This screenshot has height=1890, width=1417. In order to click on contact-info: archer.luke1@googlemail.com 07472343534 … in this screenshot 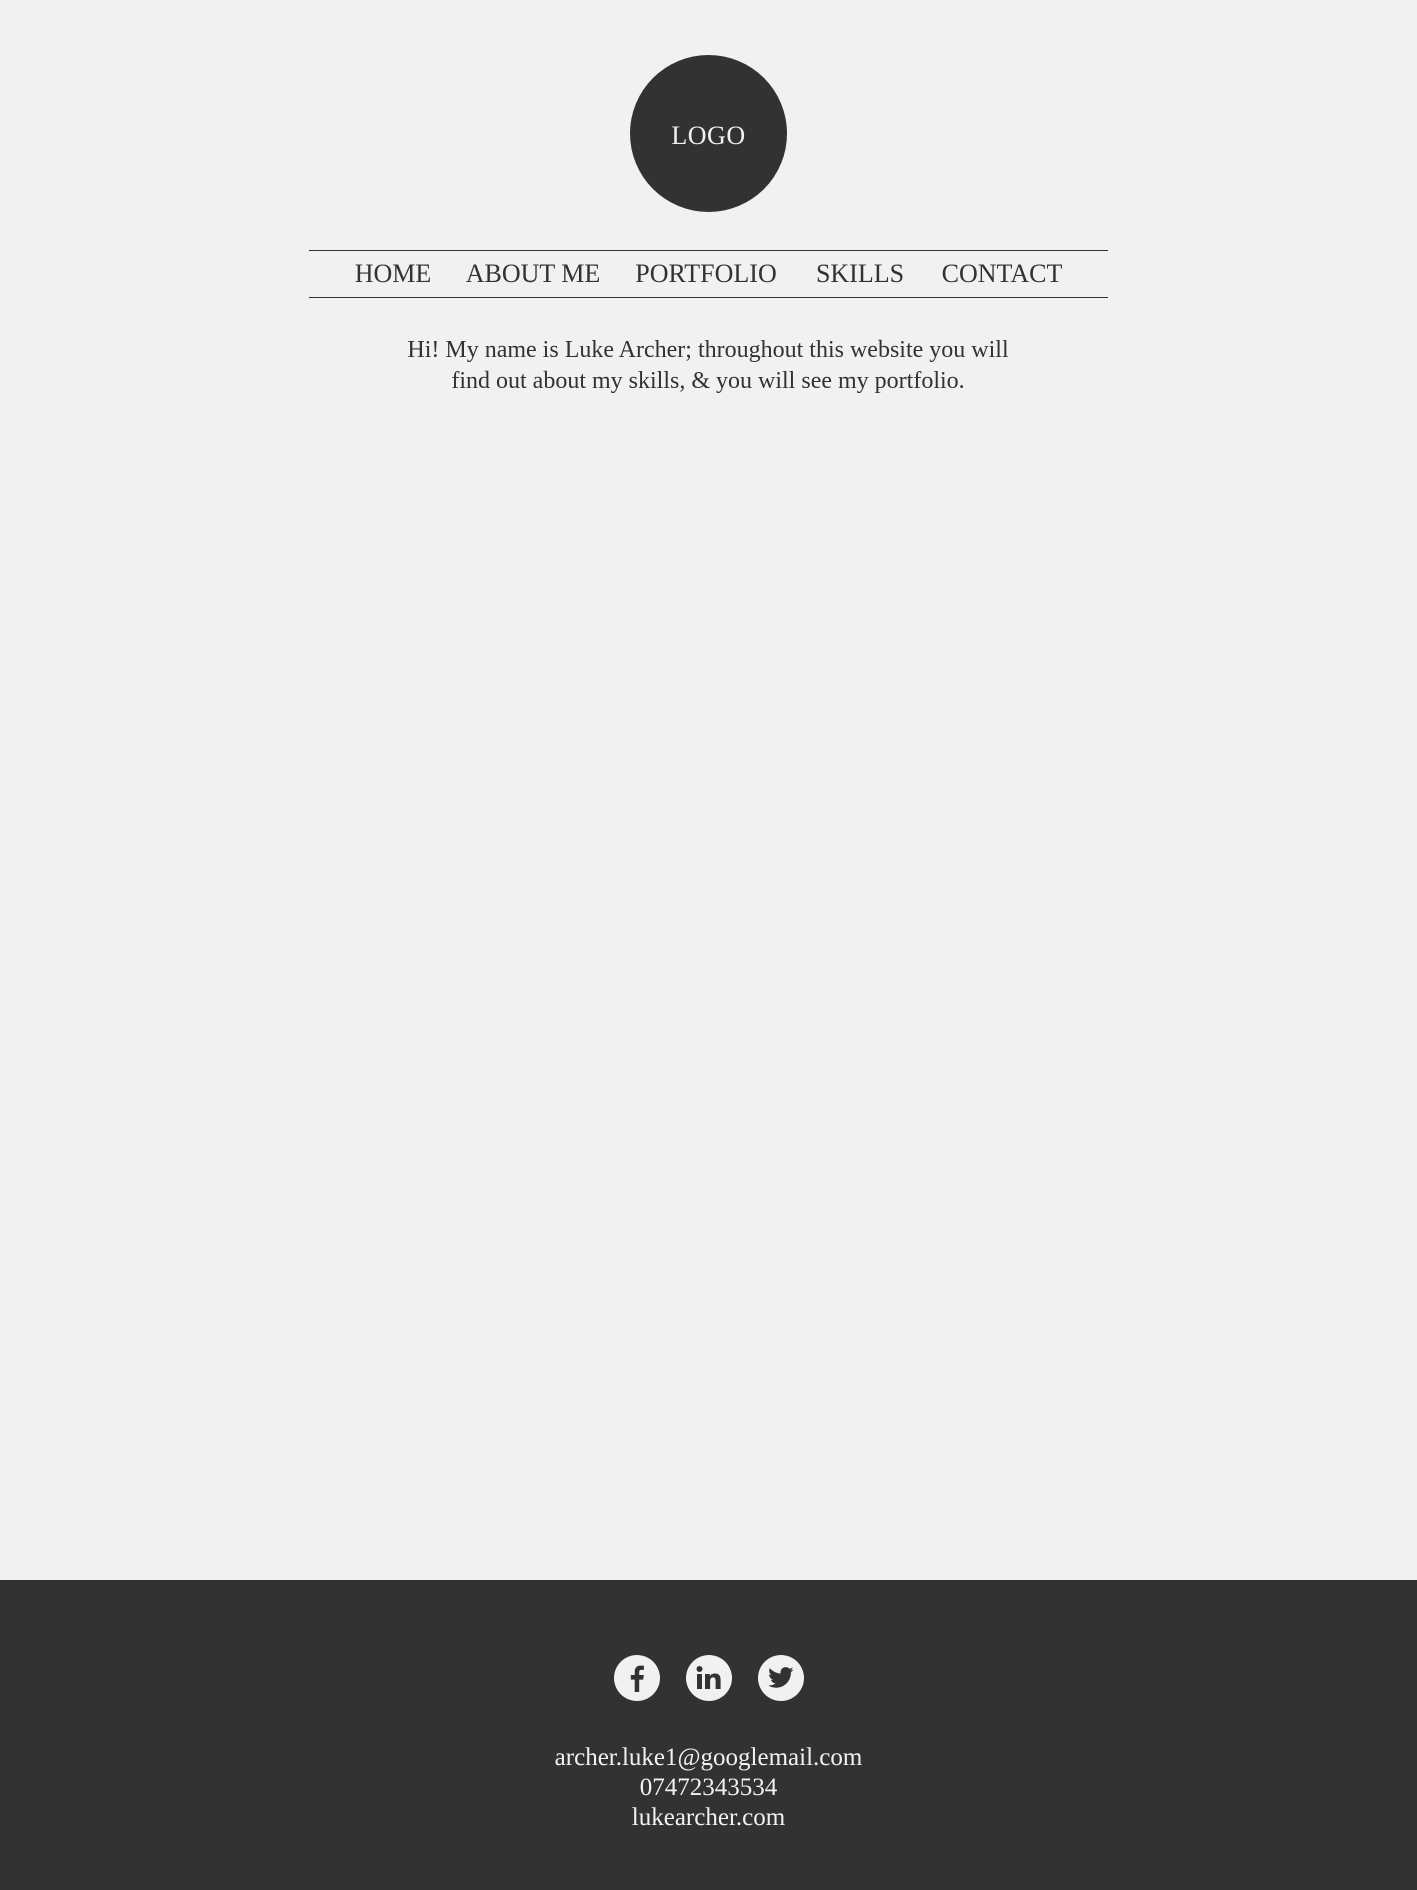, I will do `click(708, 1788)`.